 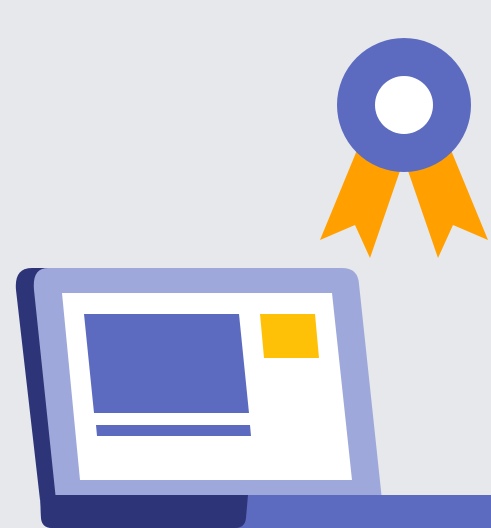 I want to click on screen-accent-block, so click(x=289, y=336).